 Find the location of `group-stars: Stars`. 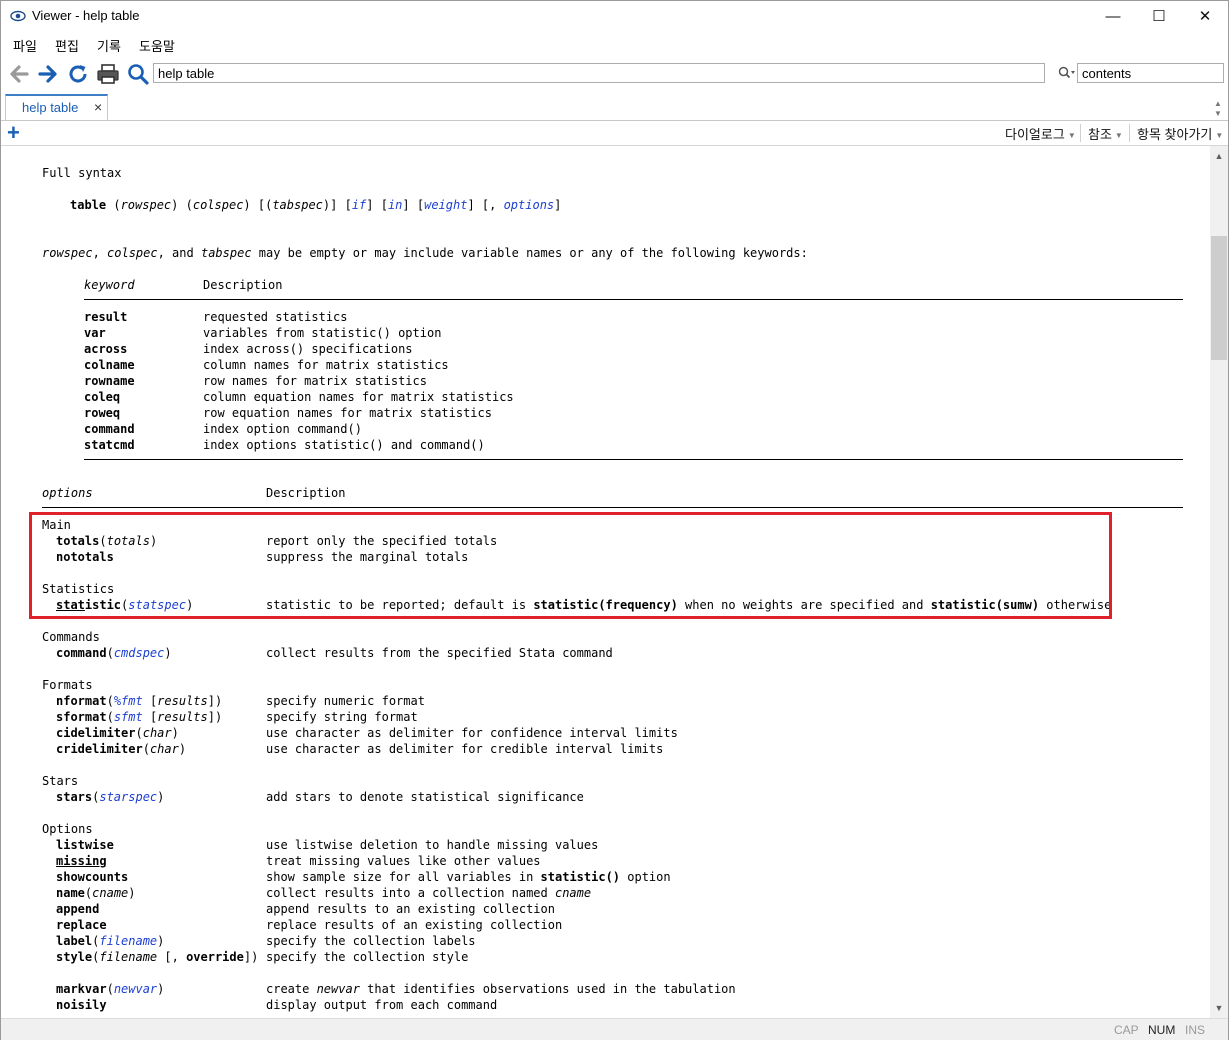

group-stars: Stars is located at coordinates (60, 781).